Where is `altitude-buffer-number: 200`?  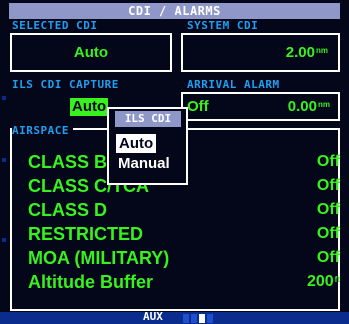 altitude-buffer-number: 200 is located at coordinates (320, 281).